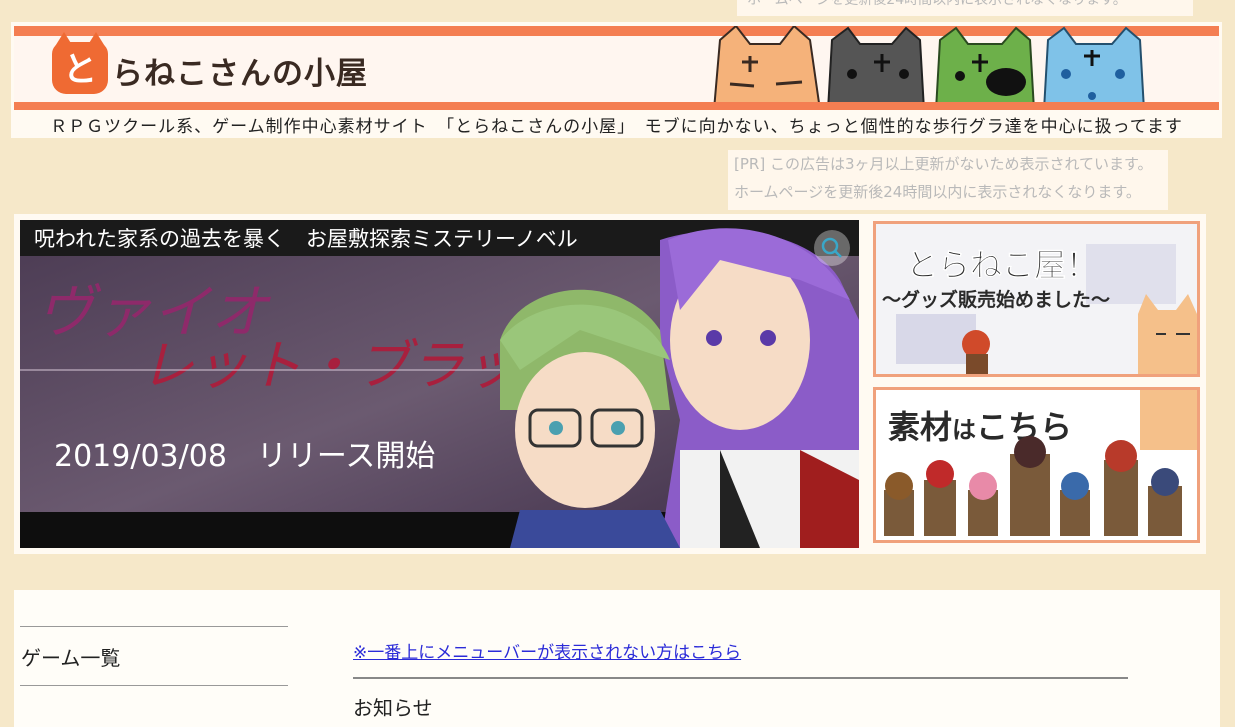  What do you see at coordinates (929, 68) in the screenshot?
I see `header-cats-illustration` at bounding box center [929, 68].